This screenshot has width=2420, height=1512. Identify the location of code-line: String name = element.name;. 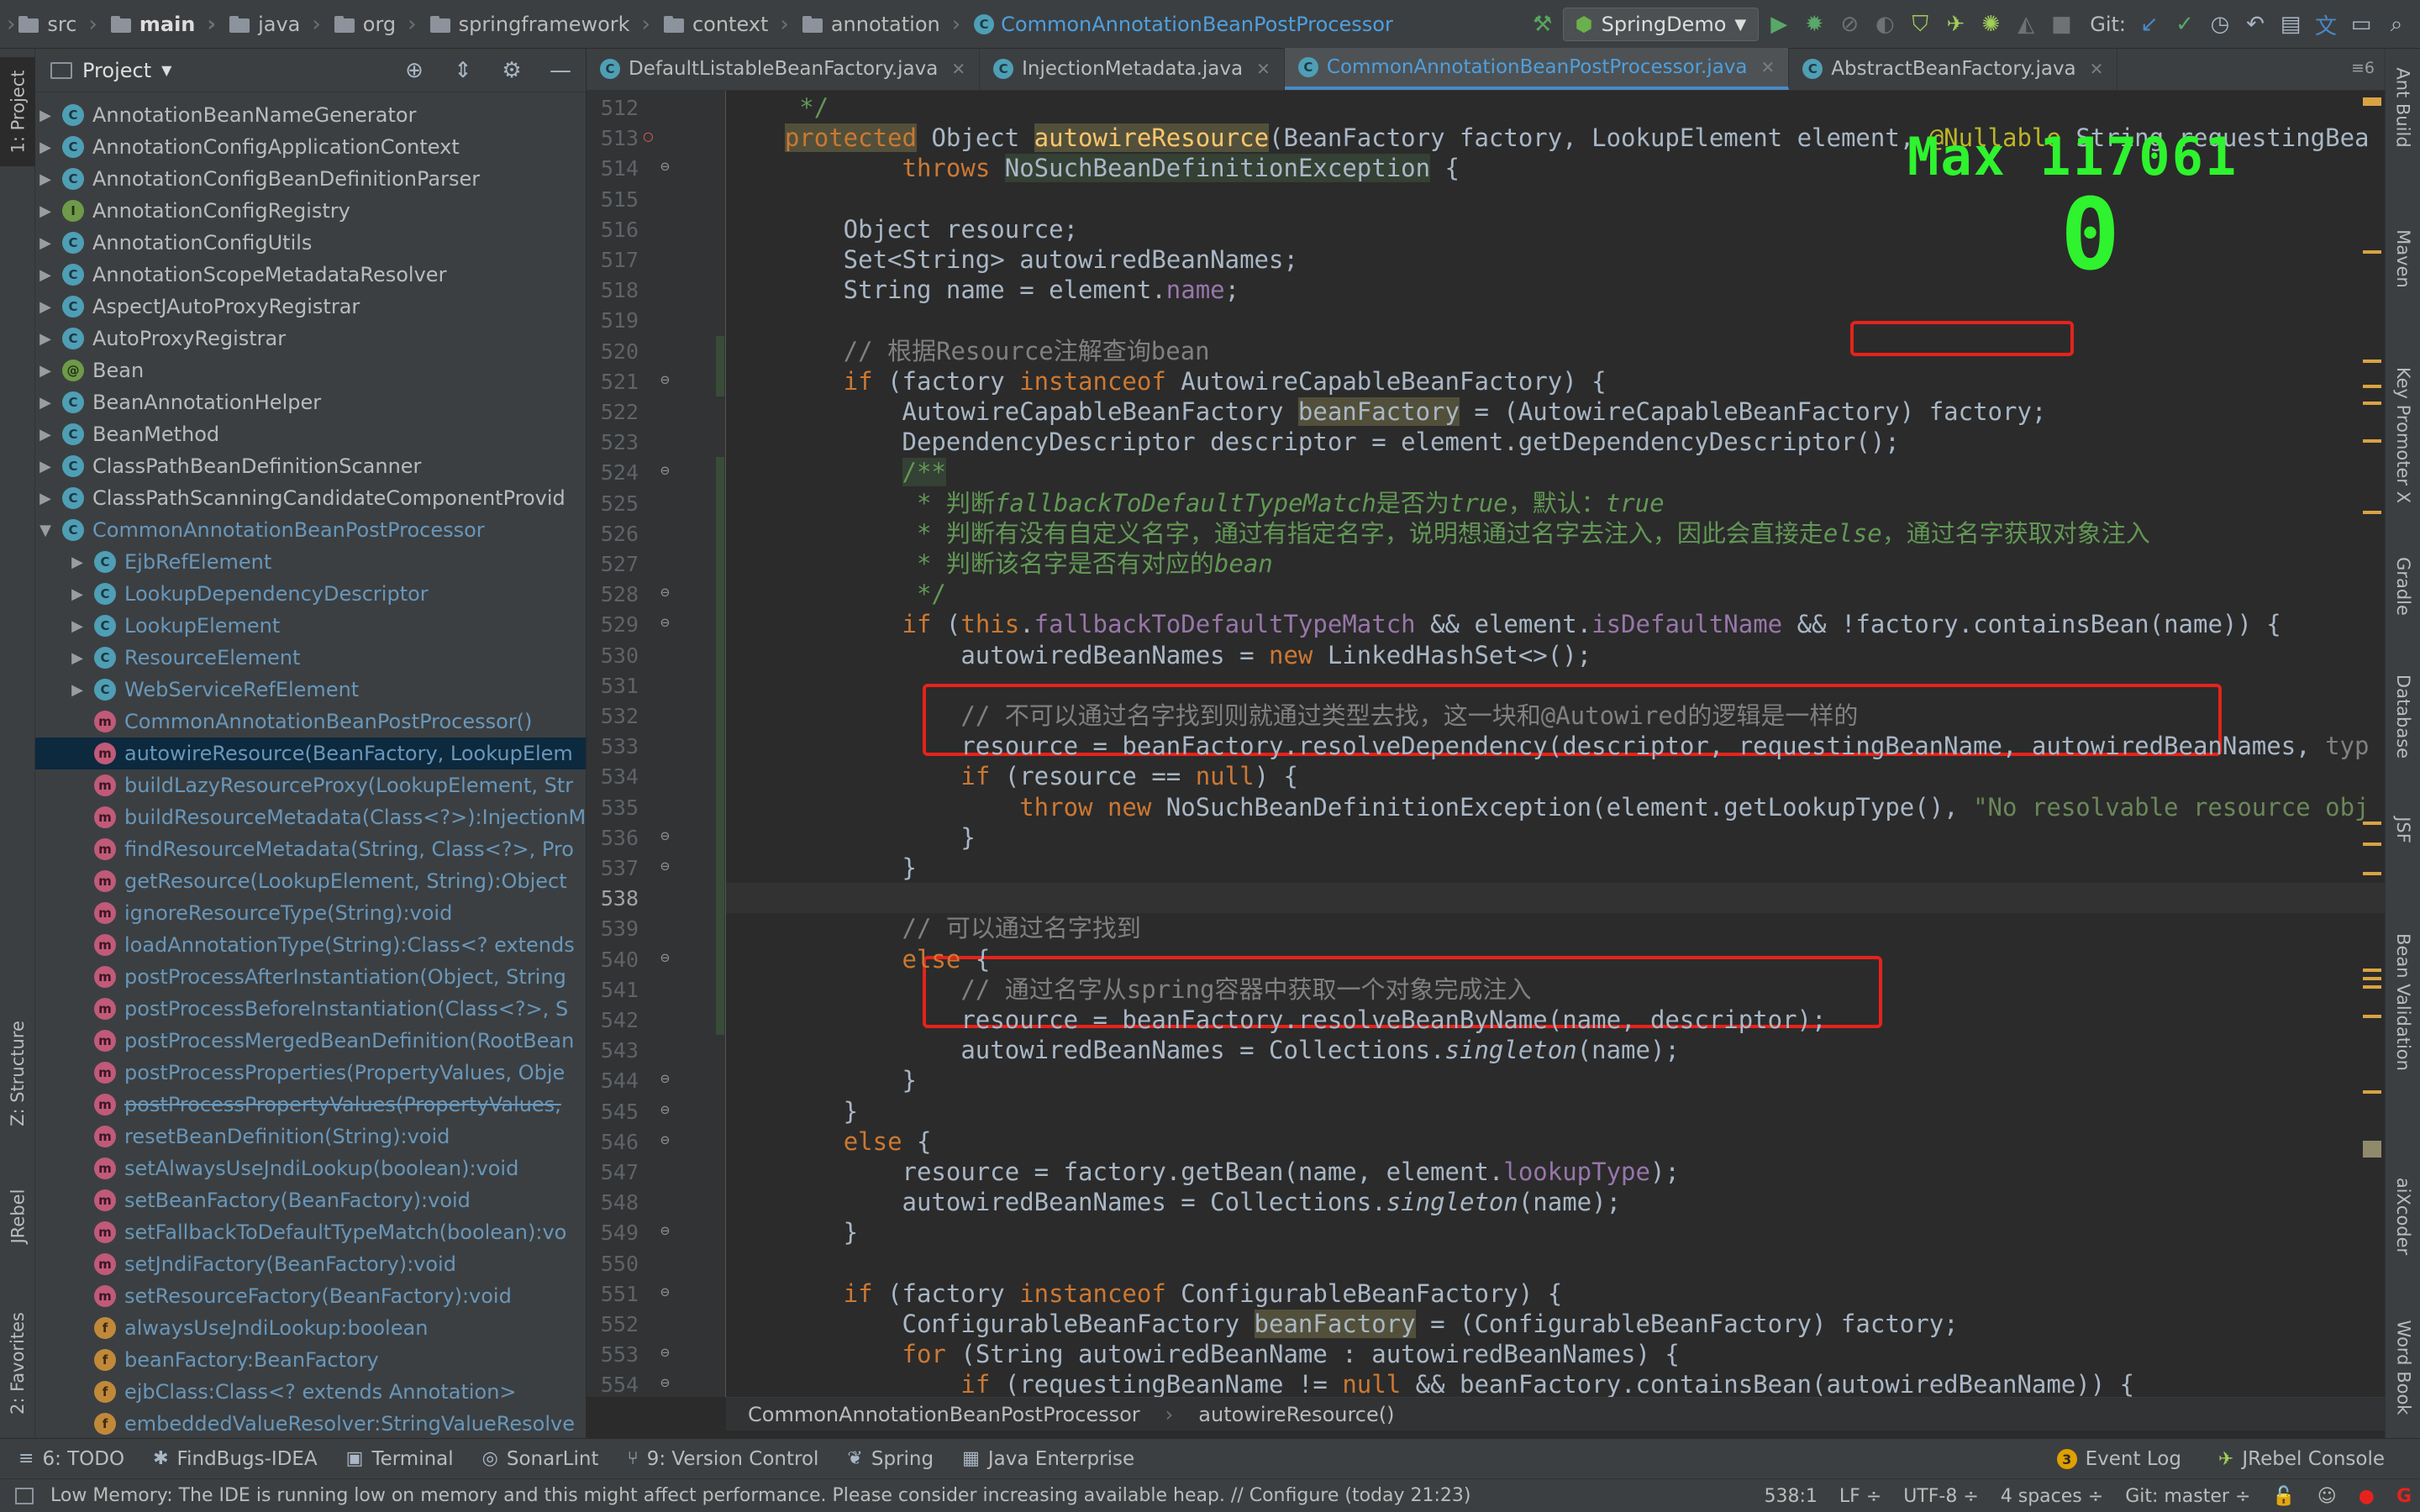
(983, 290).